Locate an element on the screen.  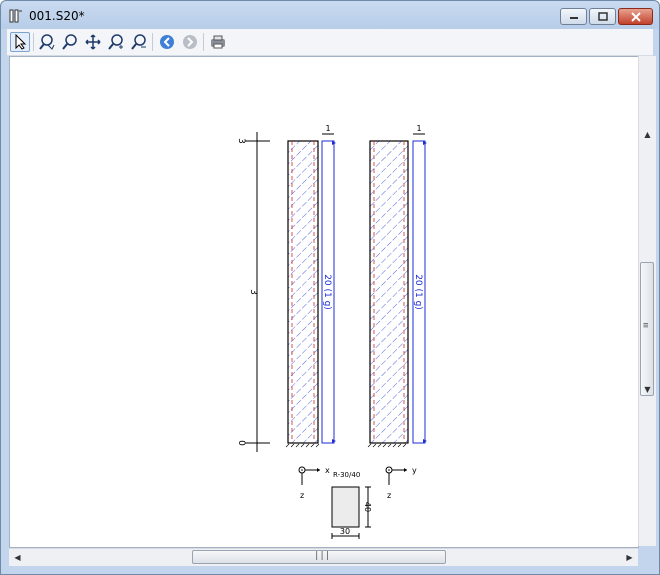
axis-z-label-2: z is located at coordinates (389, 495).